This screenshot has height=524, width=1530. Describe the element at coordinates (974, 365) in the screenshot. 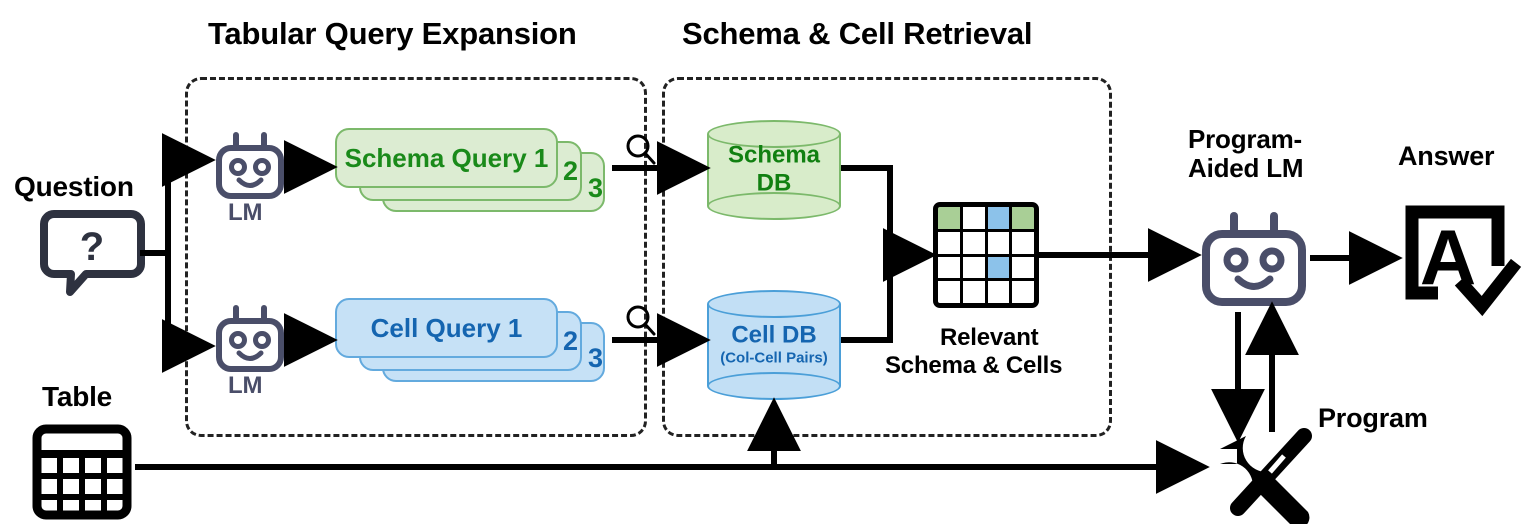

I see `relevant-caption-line2: Schema & Cells` at that location.